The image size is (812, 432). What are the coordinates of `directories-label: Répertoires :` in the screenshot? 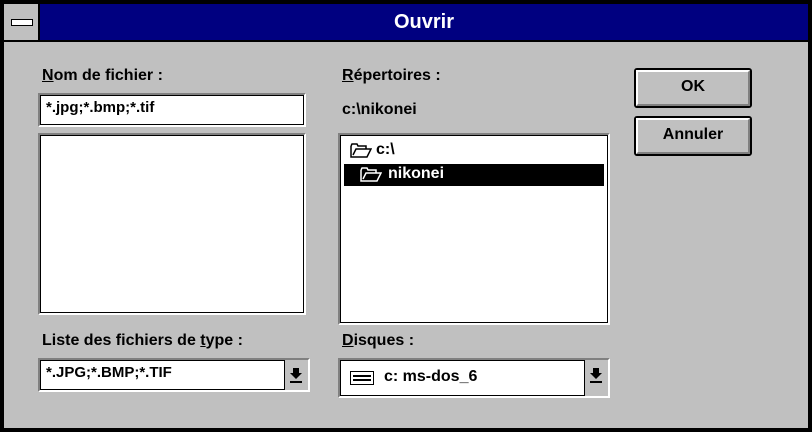 It's located at (391, 75).